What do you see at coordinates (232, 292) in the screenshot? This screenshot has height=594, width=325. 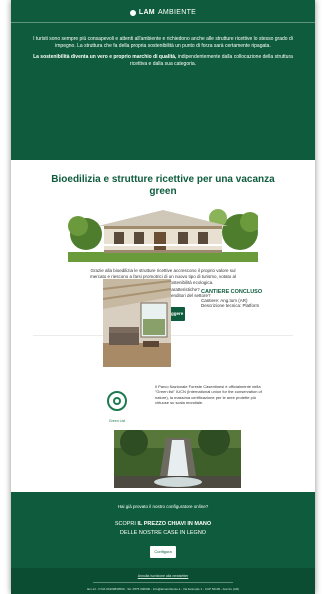 I see `cantiere-title: CANTIERE CONCLUSO` at bounding box center [232, 292].